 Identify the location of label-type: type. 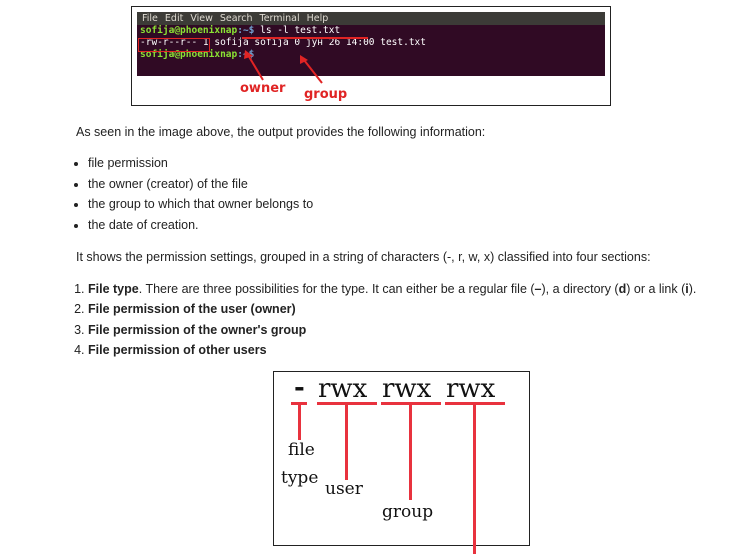
(300, 478).